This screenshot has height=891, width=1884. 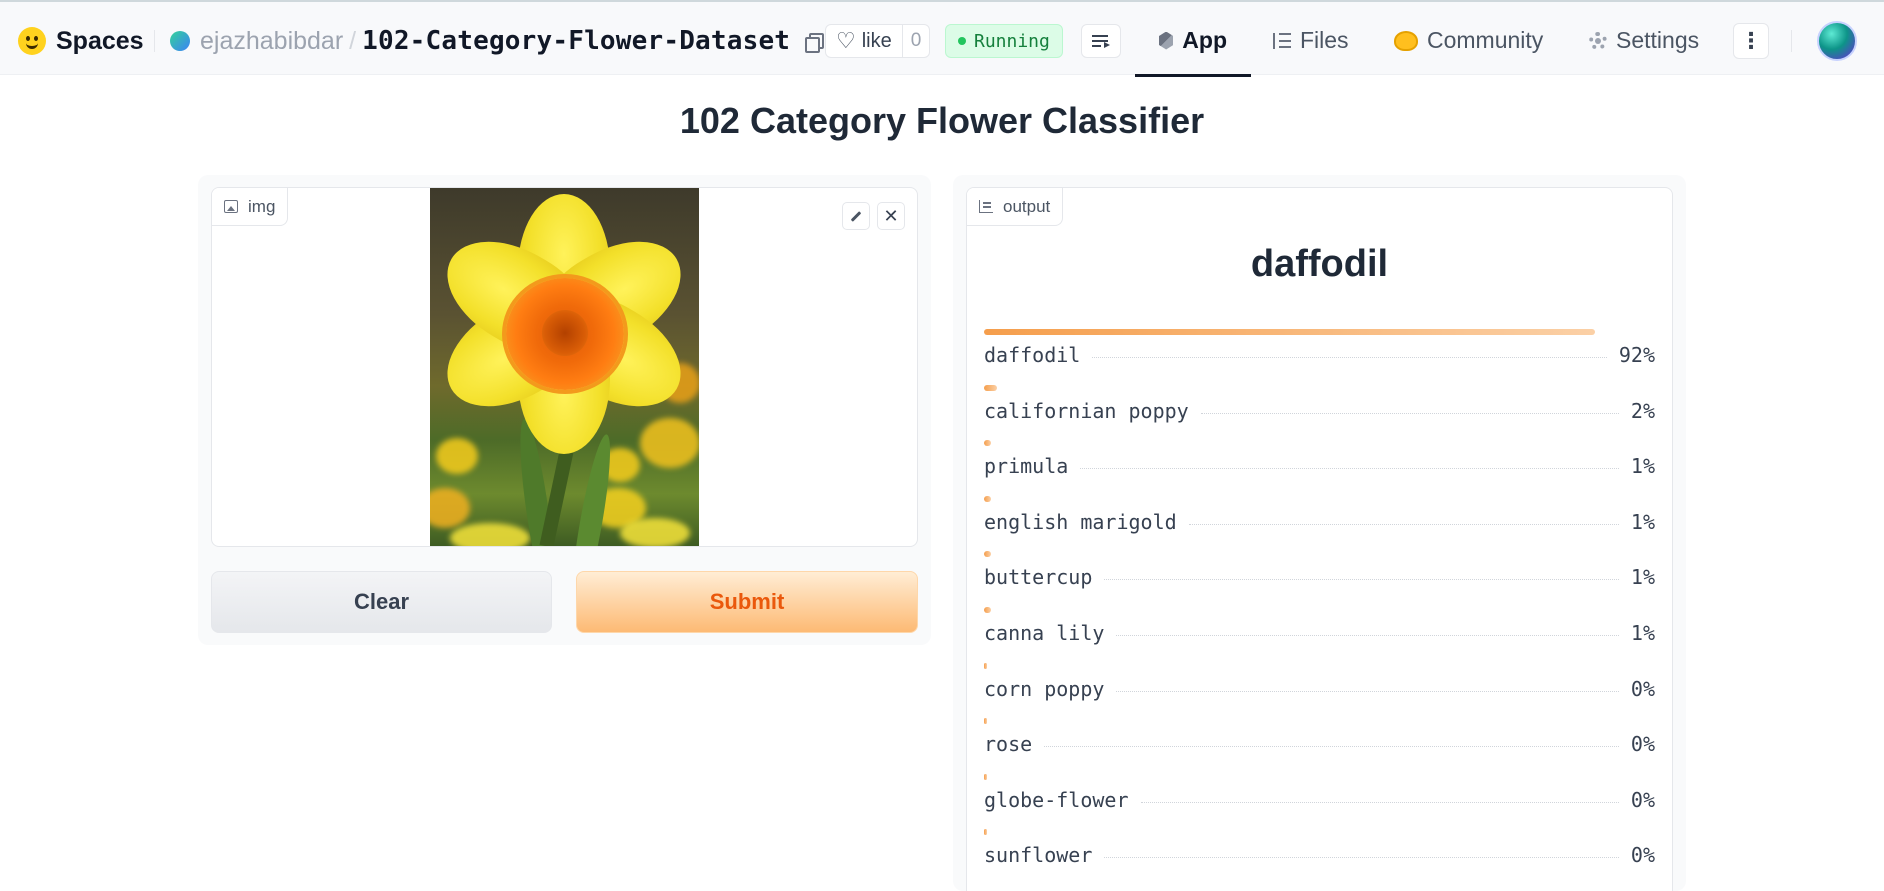 I want to click on confidence-line: daffodil 92%, so click(x=1319, y=357).